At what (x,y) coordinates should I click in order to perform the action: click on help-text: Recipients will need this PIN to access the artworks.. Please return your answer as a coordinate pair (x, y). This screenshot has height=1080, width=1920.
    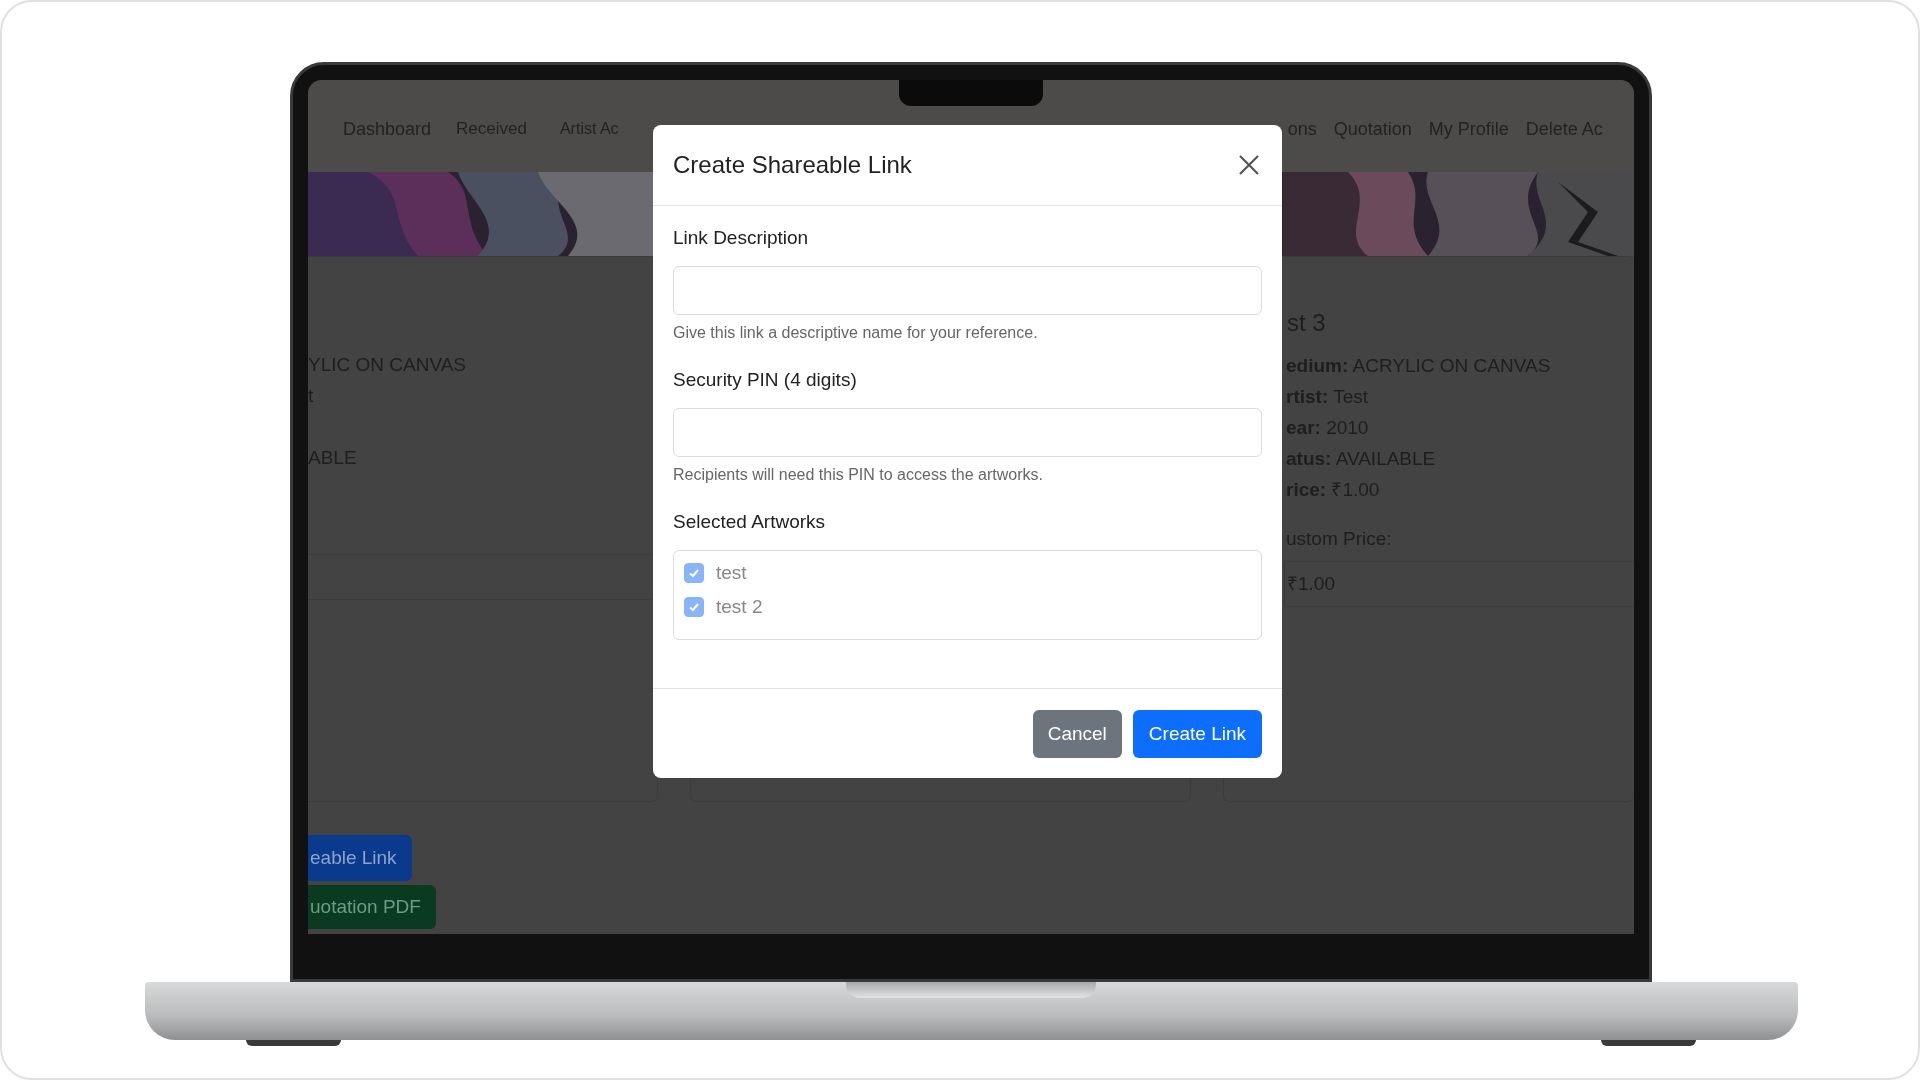
    Looking at the image, I should click on (858, 475).